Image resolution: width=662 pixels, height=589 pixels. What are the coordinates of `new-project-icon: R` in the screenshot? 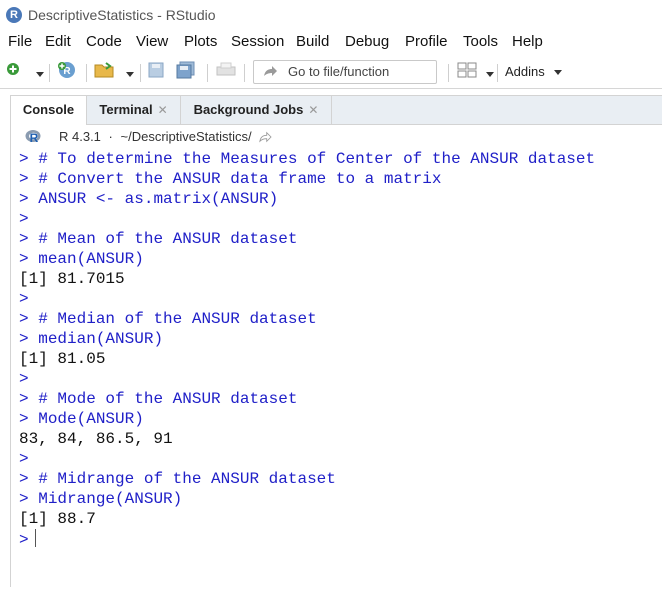 It's located at (69, 72).